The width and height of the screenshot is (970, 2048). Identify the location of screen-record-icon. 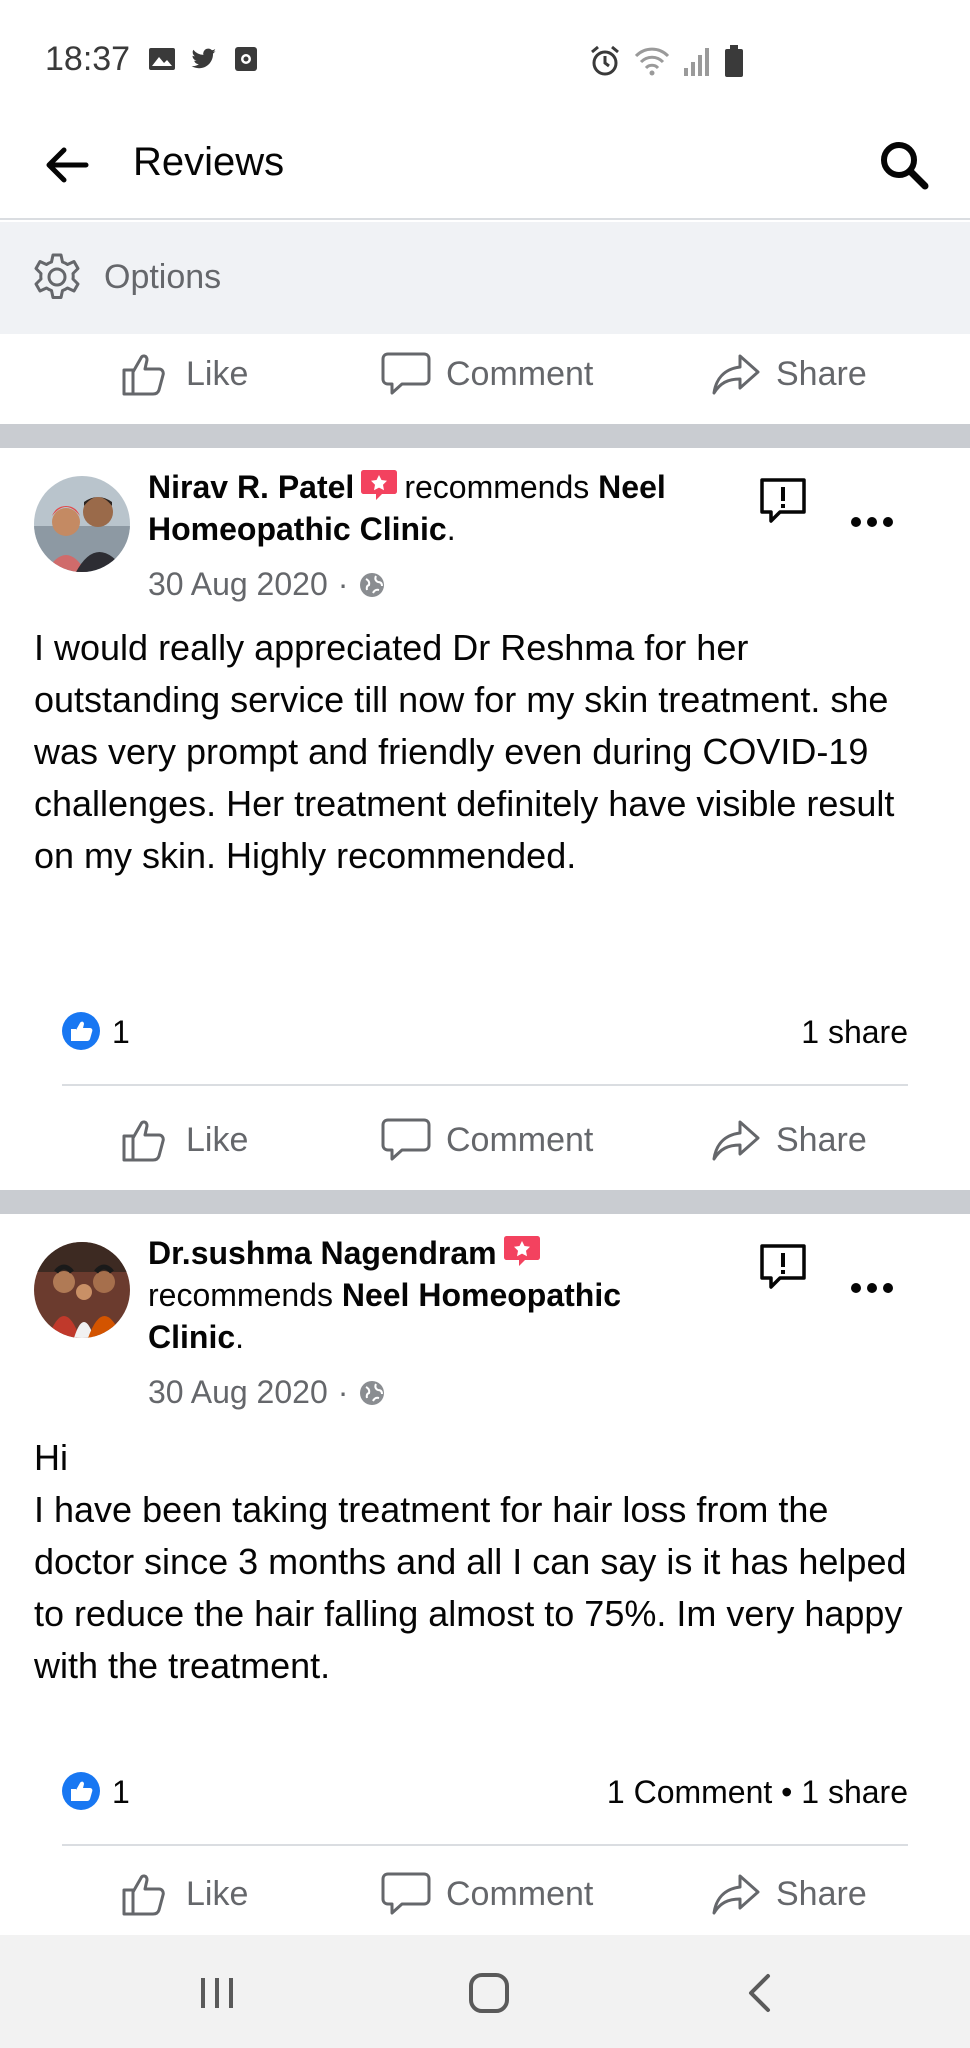
(246, 59).